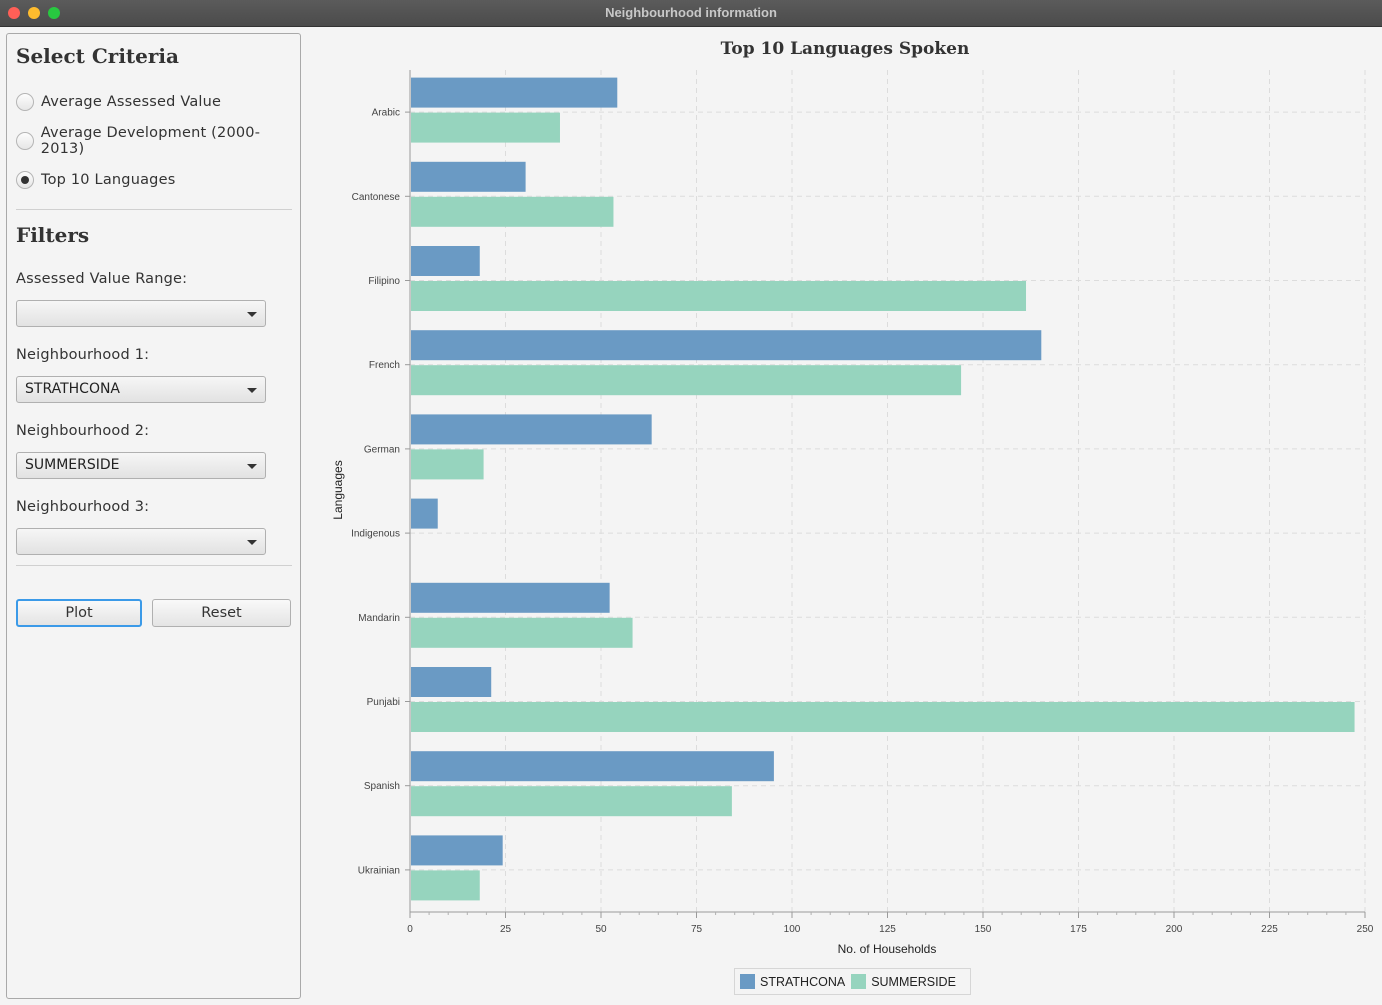 The height and width of the screenshot is (1005, 1382). I want to click on x-tick-label: 25, so click(506, 929).